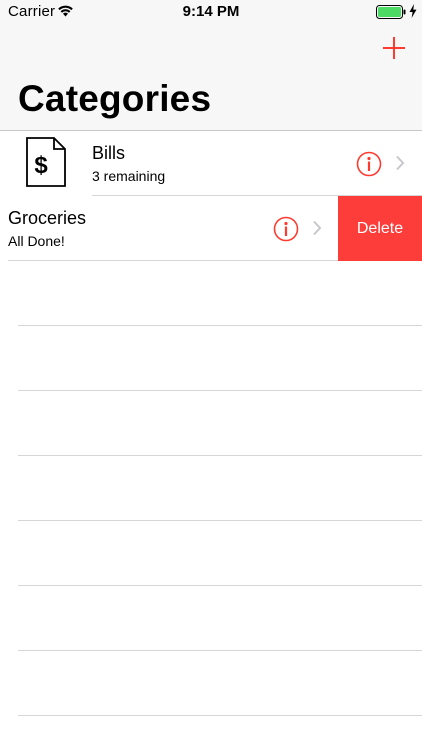 The image size is (422, 750). I want to click on delete-button: Delete, so click(380, 228).